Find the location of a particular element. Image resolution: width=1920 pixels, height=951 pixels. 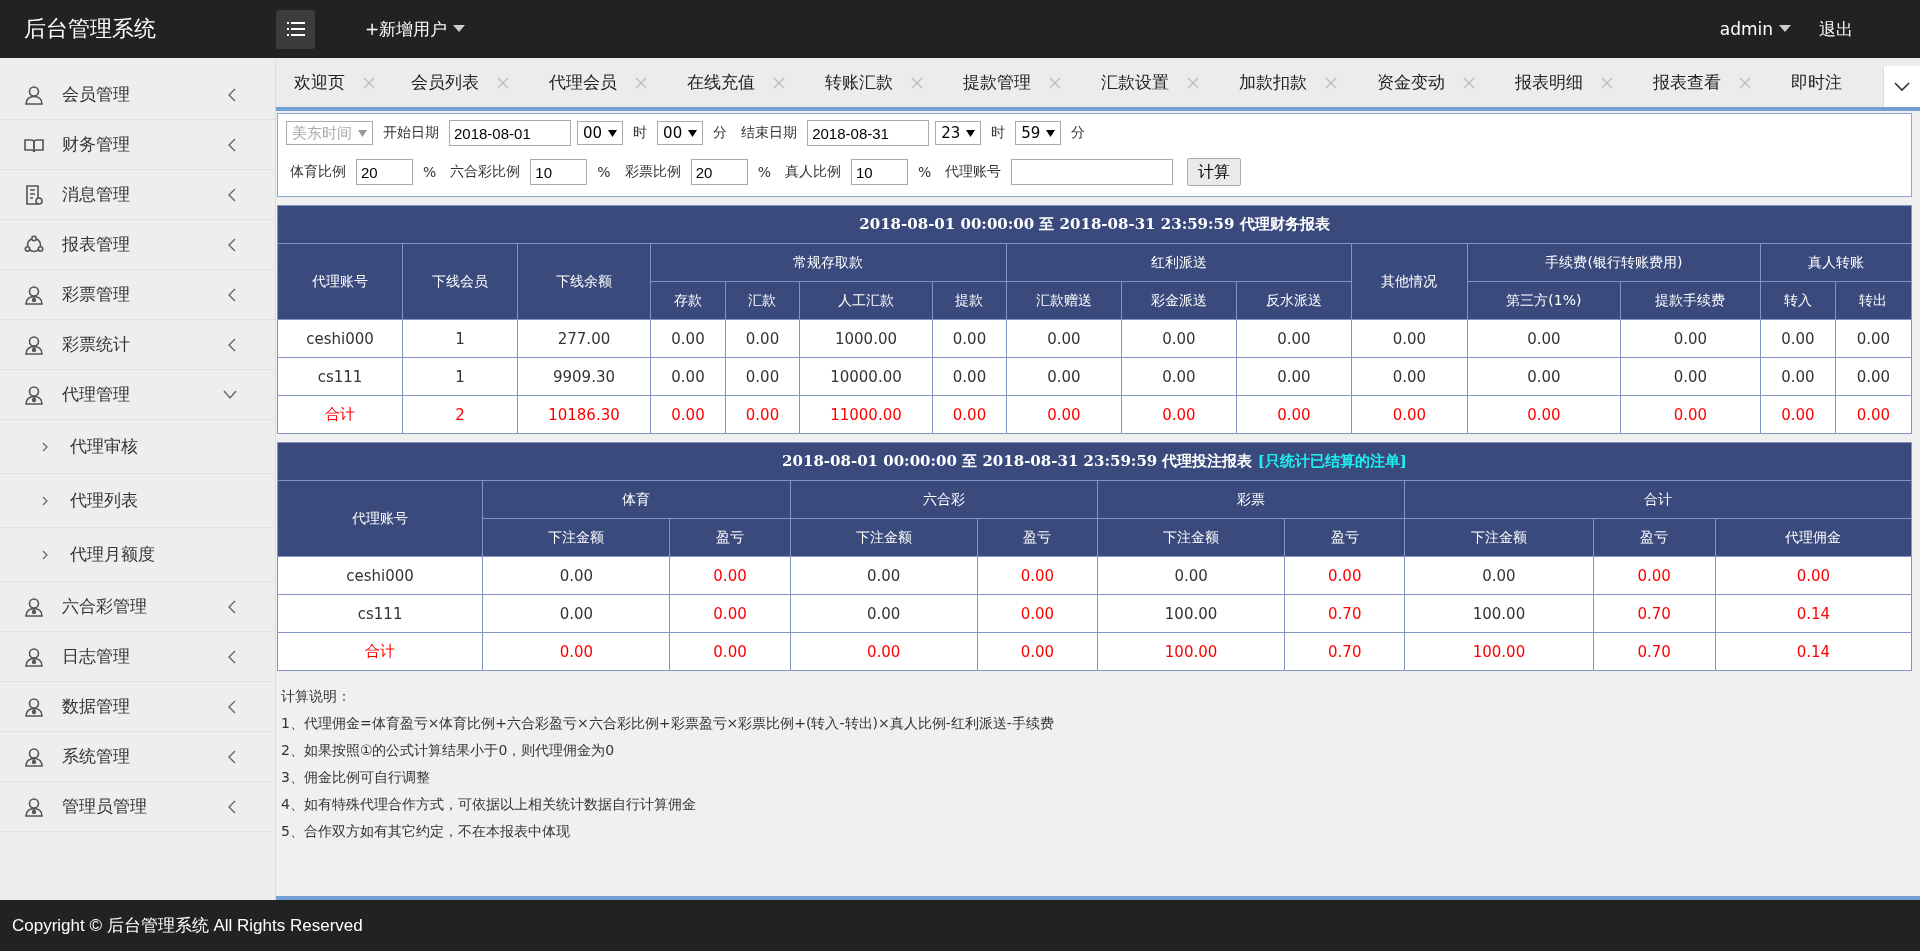

sidebar-item: 财务管理 is located at coordinates (137, 145).